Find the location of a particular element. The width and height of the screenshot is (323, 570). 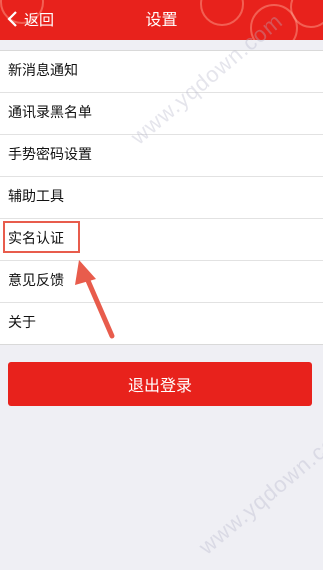

logout-button: 退出登录 is located at coordinates (160, 384).